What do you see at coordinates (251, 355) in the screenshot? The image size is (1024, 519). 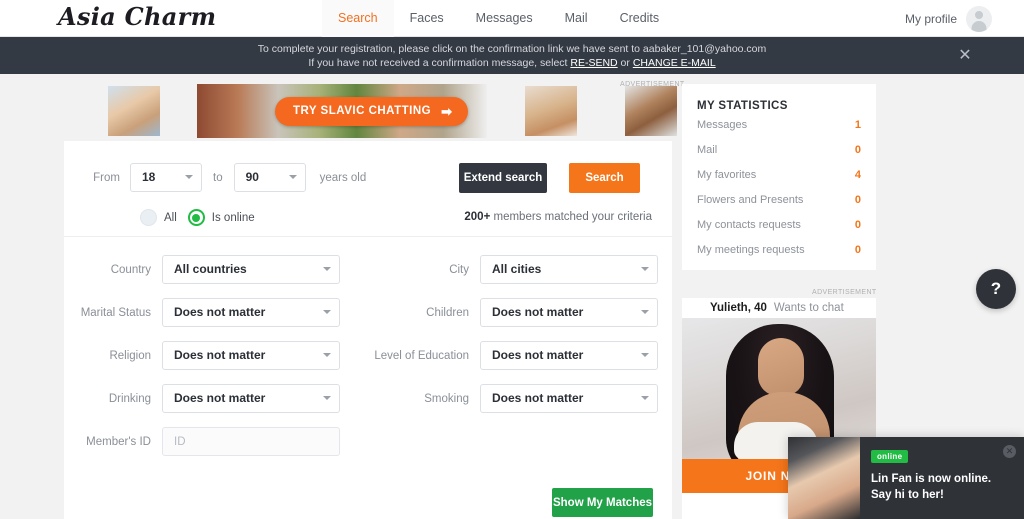 I see `filter-religion-select: Does not matter` at bounding box center [251, 355].